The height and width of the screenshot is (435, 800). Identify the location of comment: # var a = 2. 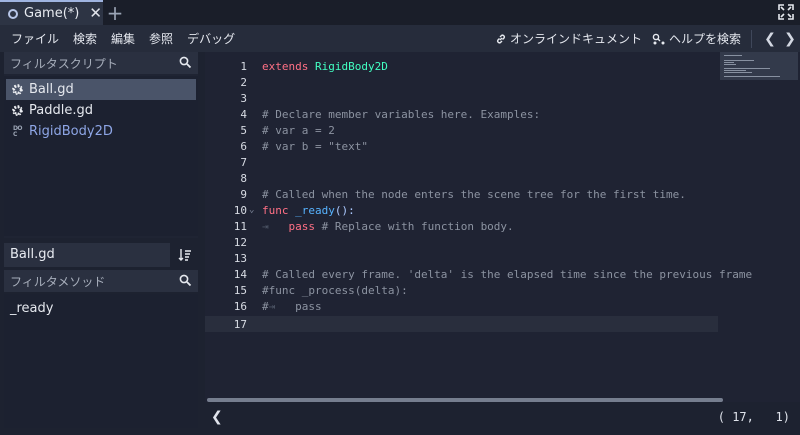
(298, 130).